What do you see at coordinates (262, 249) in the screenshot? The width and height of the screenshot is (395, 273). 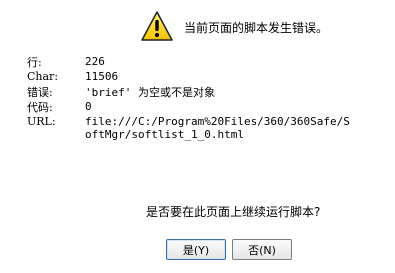 I see `no-button: 否(N)` at bounding box center [262, 249].